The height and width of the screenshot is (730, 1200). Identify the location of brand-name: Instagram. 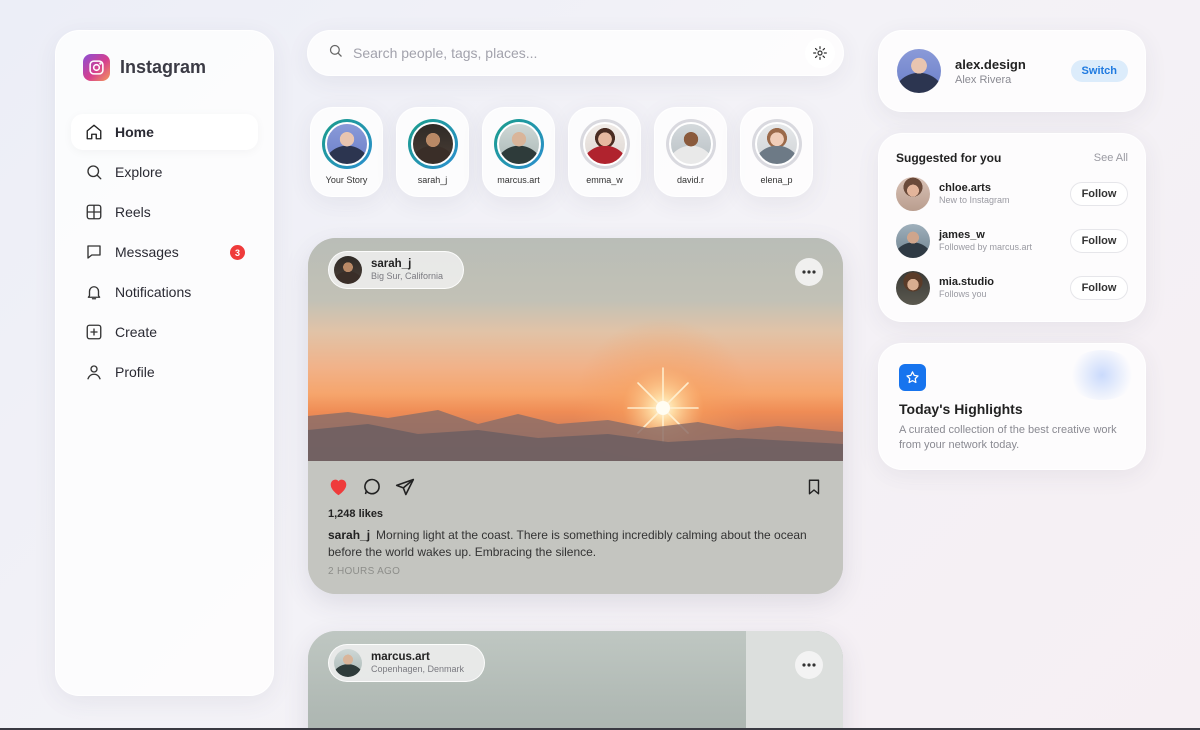
(163, 66).